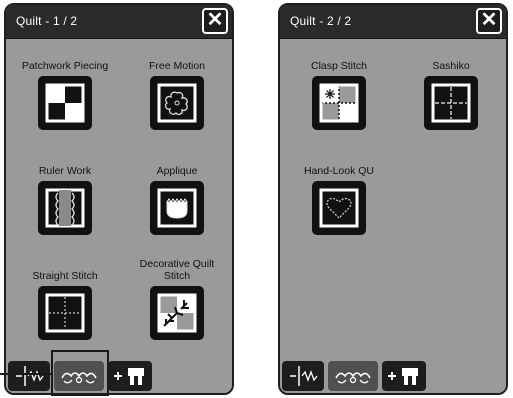  I want to click on straight-stitch-icon, so click(65, 313).